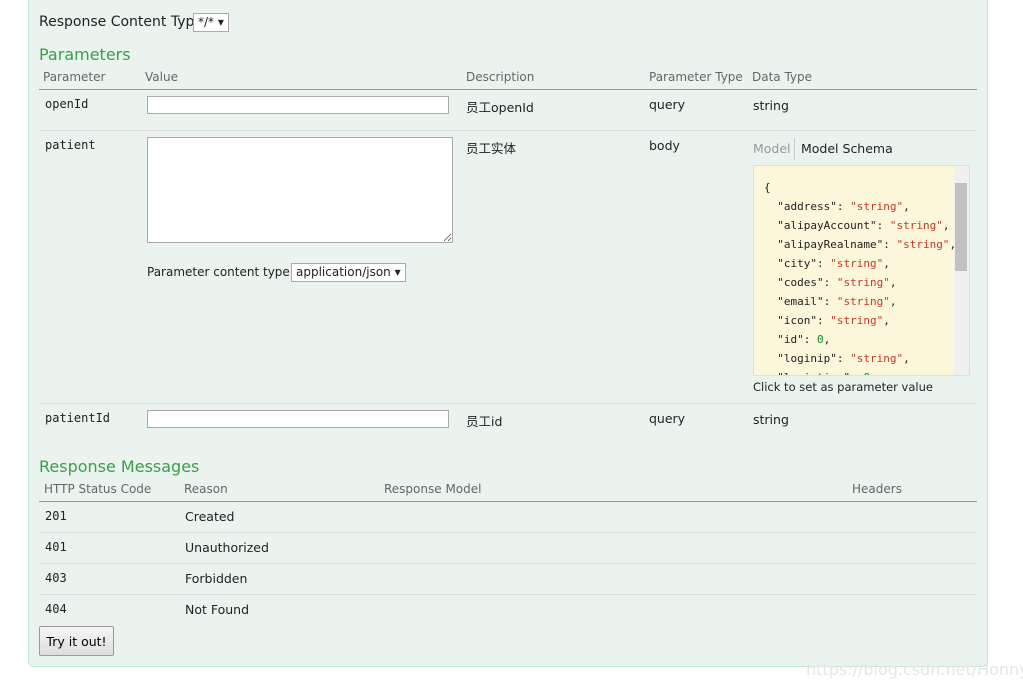 The width and height of the screenshot is (1023, 688). I want to click on status-reason: Unauthorized, so click(227, 547).